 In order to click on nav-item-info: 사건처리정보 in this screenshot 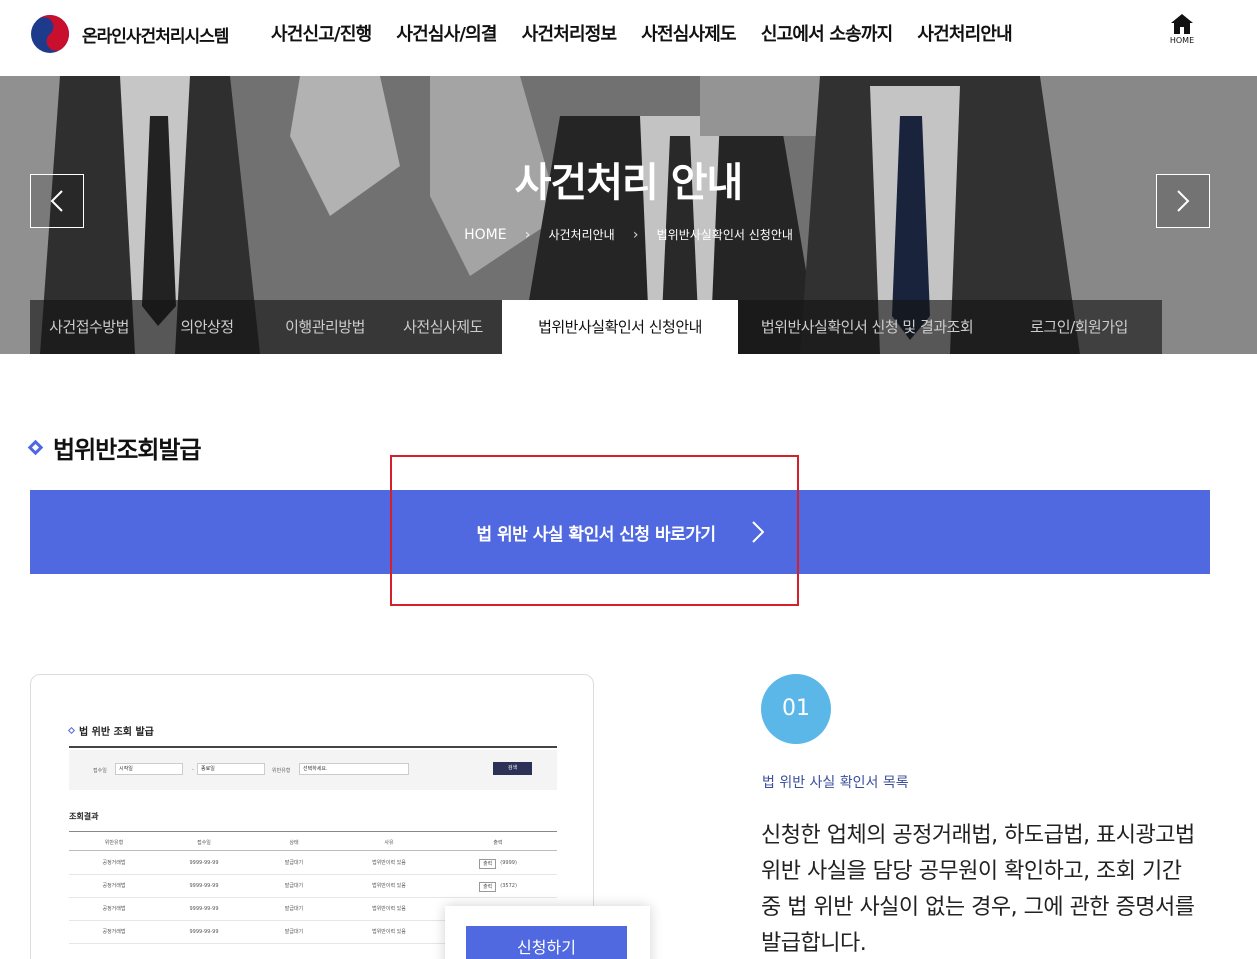, I will do `click(569, 33)`.